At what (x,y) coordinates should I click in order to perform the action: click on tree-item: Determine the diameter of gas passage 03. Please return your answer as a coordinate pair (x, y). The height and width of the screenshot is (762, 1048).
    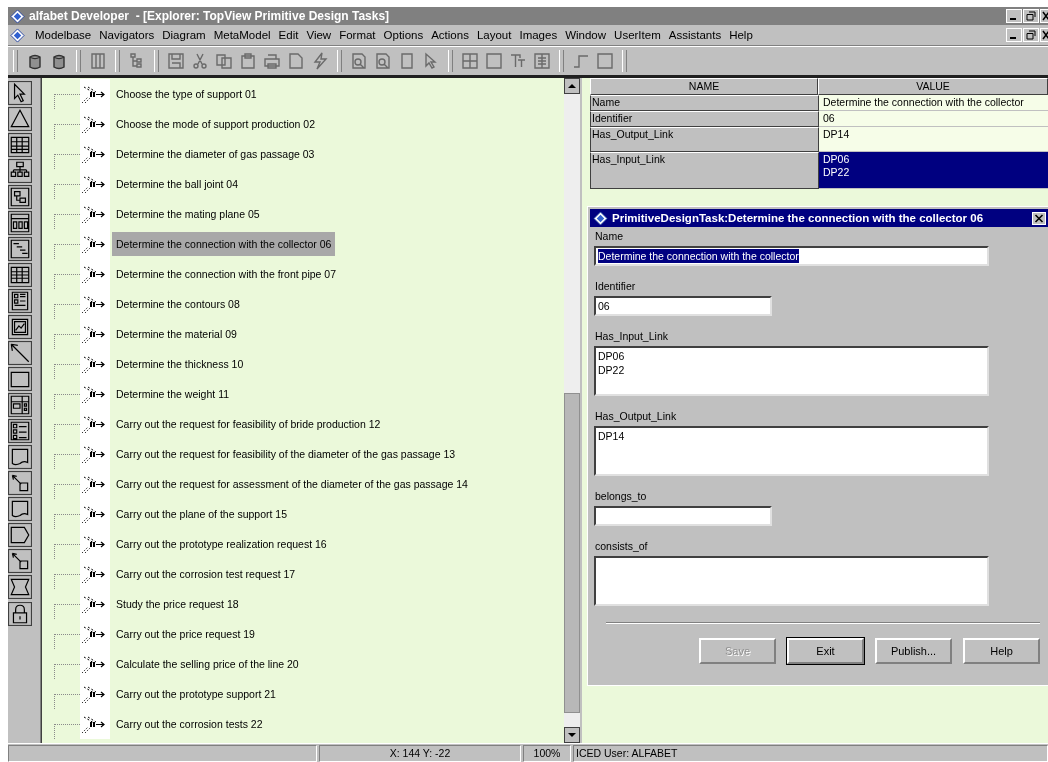
    Looking at the image, I should click on (215, 154).